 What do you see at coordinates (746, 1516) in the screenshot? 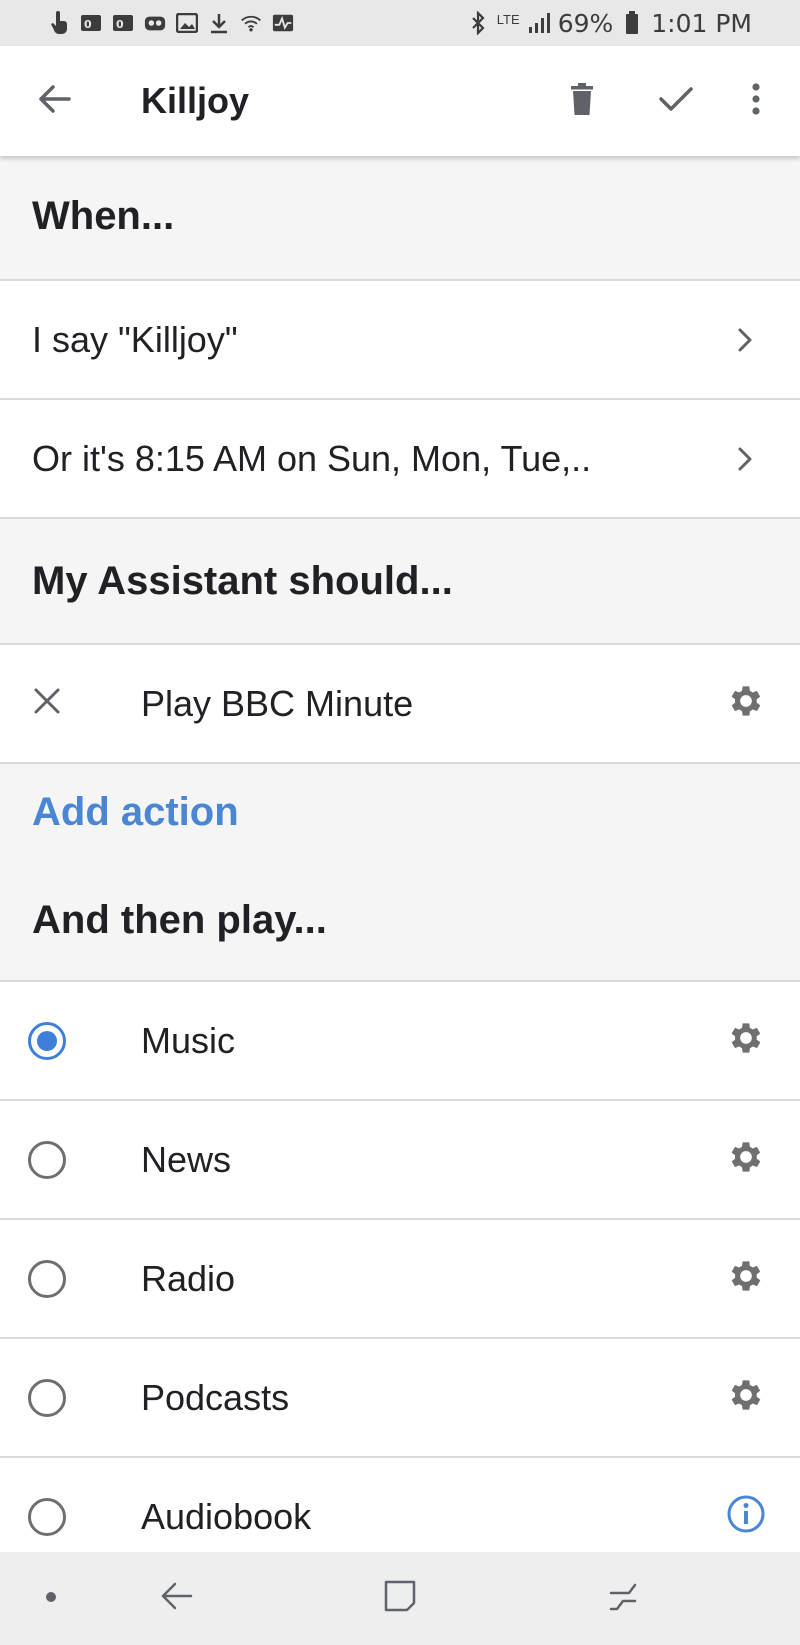
I see `info-icon` at bounding box center [746, 1516].